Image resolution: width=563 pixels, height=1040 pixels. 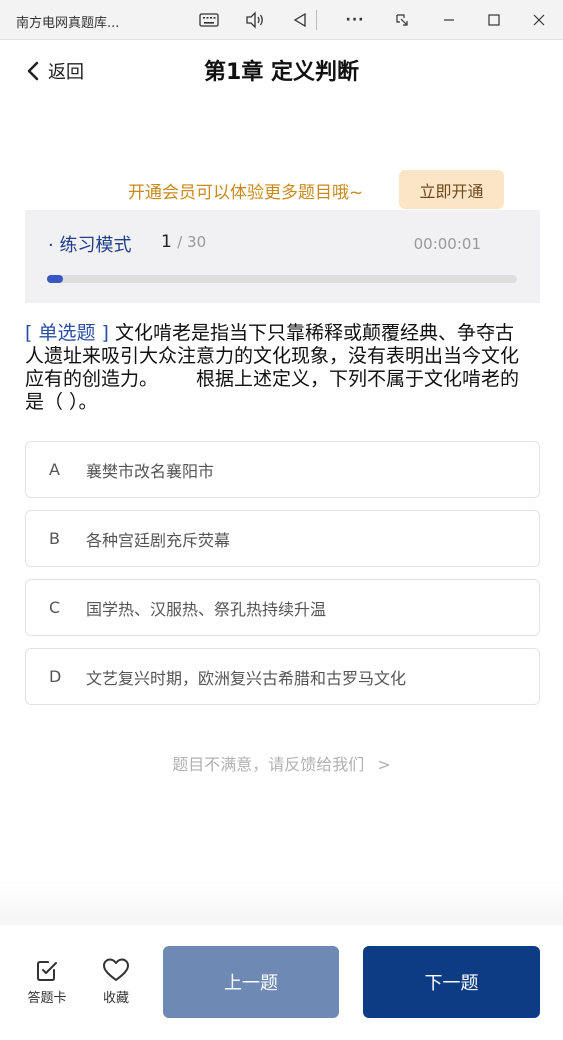 I want to click on current-question-number: 1, so click(x=166, y=242).